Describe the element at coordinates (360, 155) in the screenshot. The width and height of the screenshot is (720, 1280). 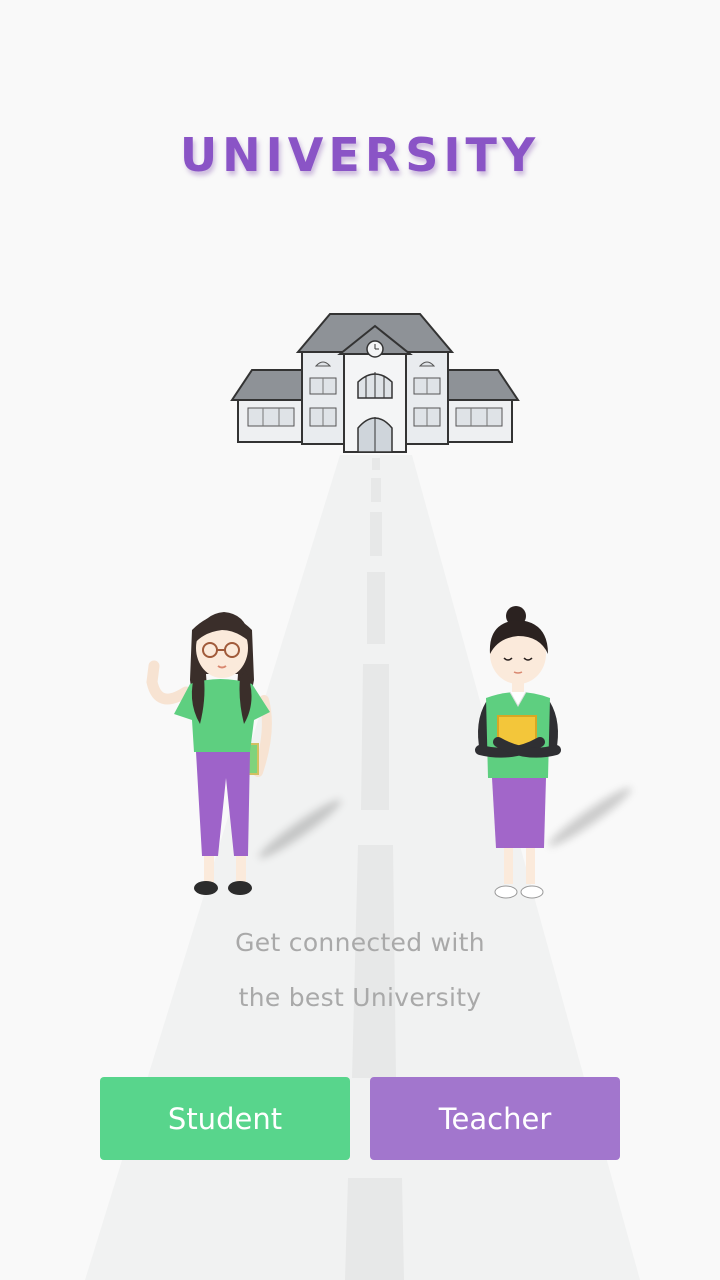
I see `app-title: UNIVERSITY` at that location.